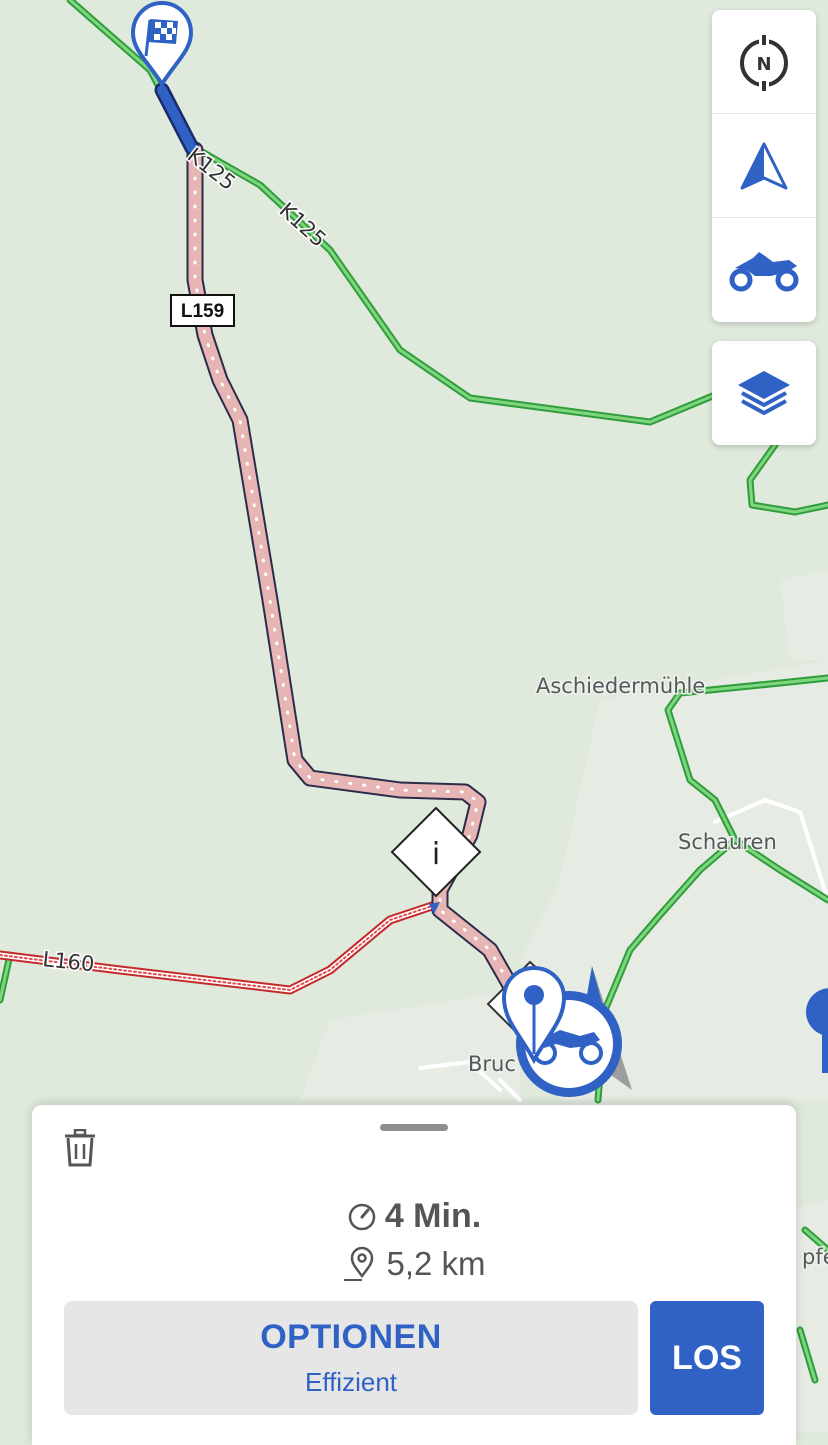 This screenshot has width=828, height=1445. Describe the element at coordinates (68, 961) in the screenshot. I see `road-label-l160: L160` at that location.